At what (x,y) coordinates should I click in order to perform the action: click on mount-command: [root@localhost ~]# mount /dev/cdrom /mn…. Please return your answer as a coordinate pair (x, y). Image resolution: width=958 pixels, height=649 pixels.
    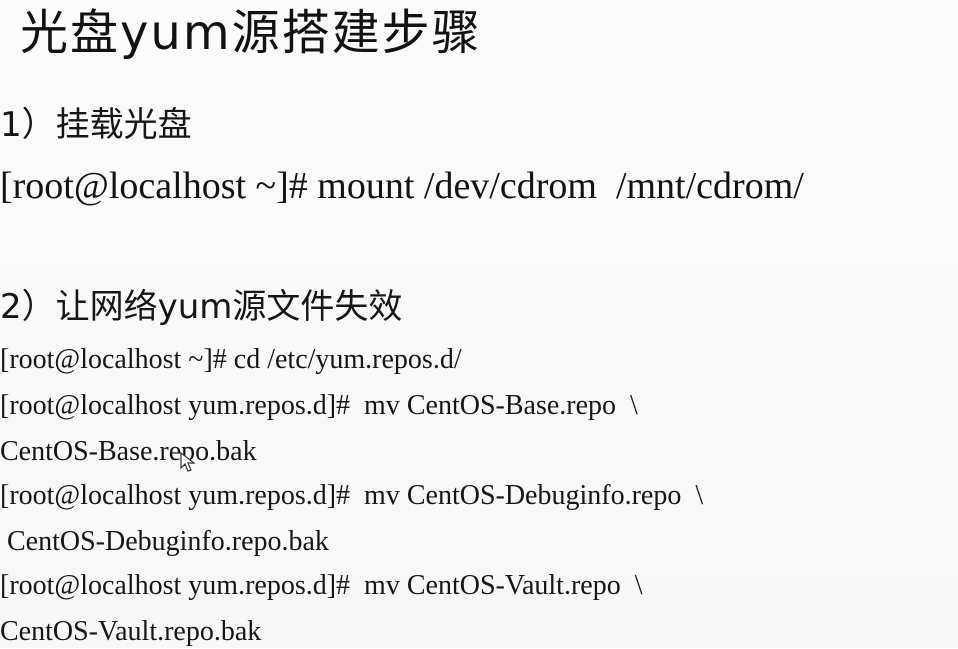
    Looking at the image, I should click on (402, 186).